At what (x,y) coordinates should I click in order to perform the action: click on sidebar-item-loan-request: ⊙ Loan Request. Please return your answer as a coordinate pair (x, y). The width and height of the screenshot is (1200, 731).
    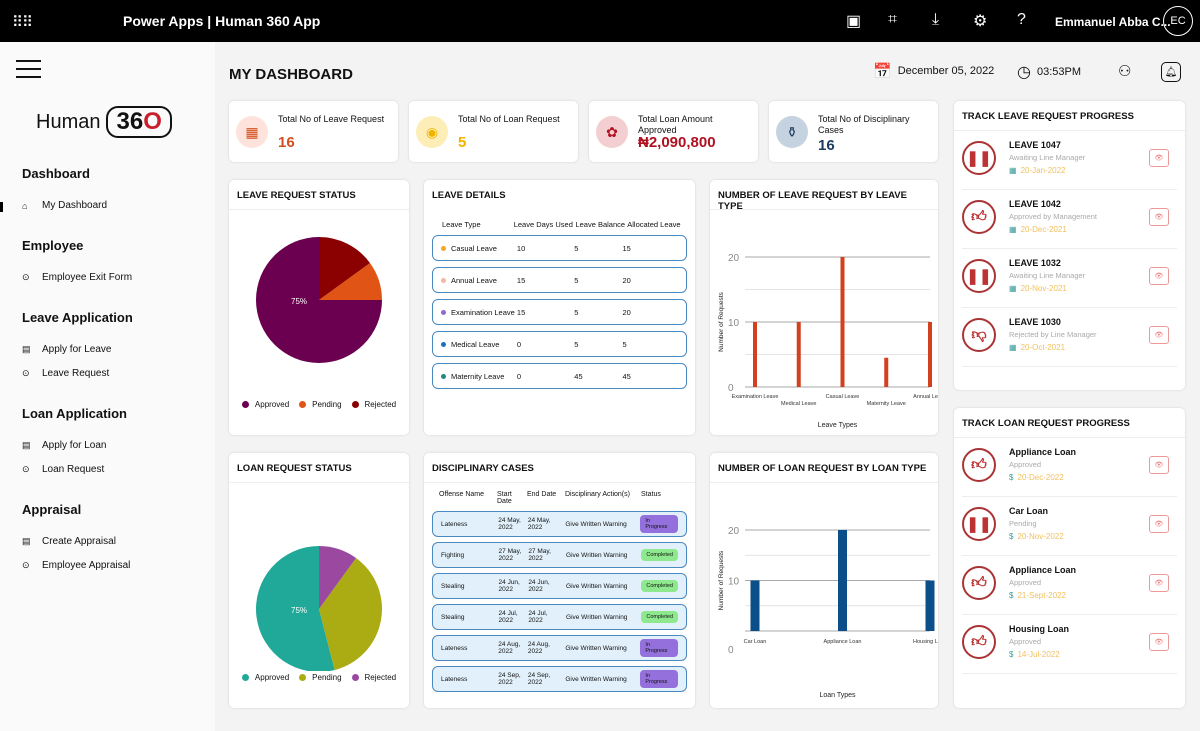
    Looking at the image, I should click on (63, 469).